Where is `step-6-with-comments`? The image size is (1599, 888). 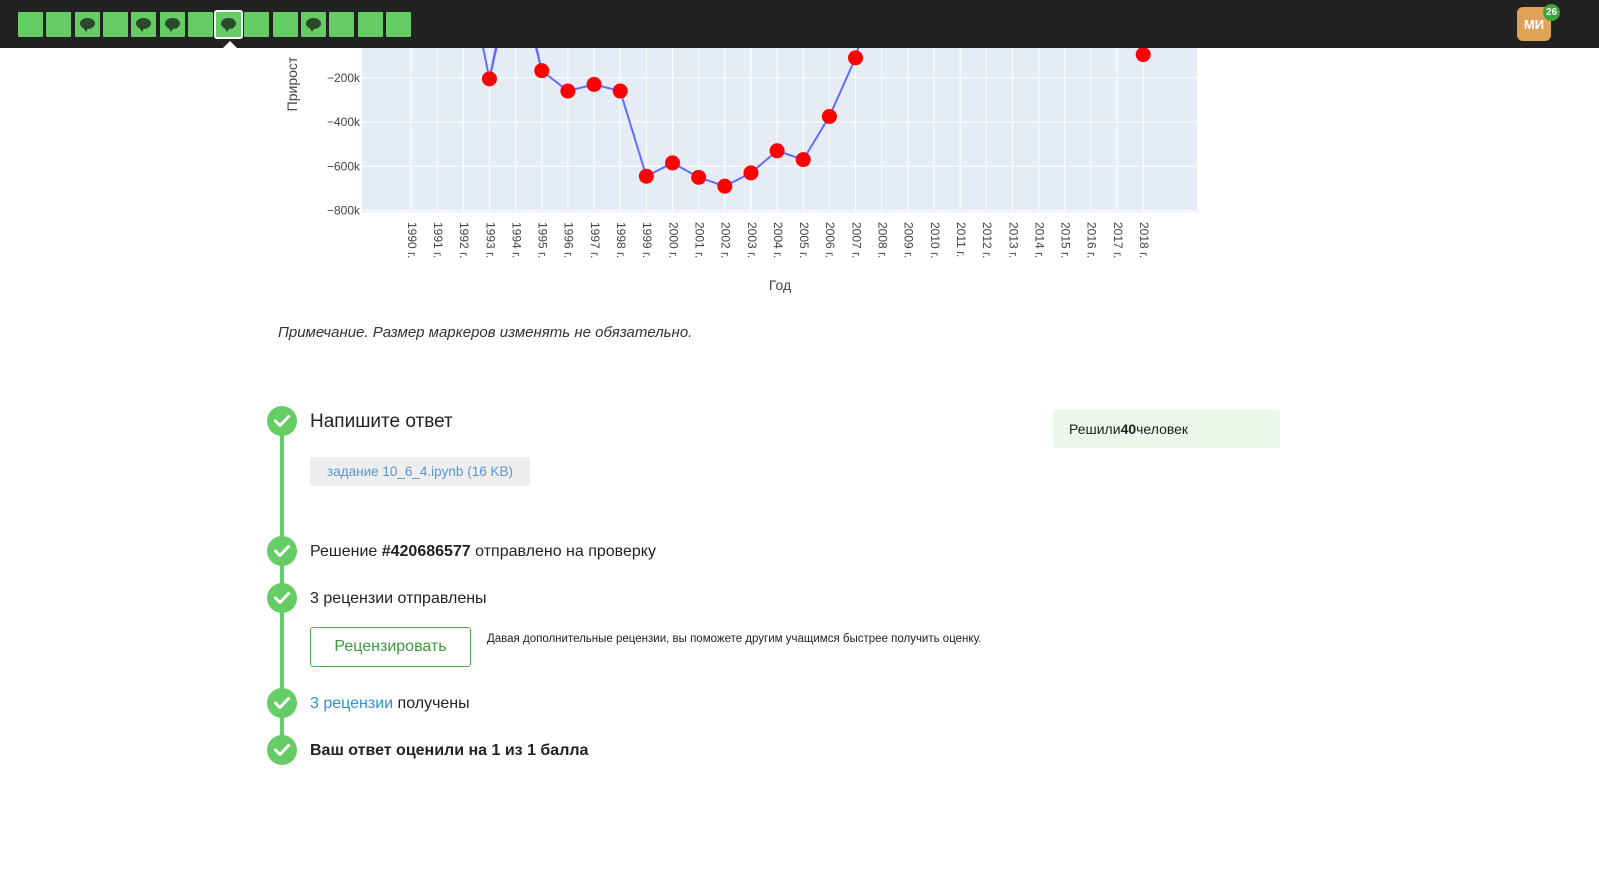 step-6-with-comments is located at coordinates (172, 24).